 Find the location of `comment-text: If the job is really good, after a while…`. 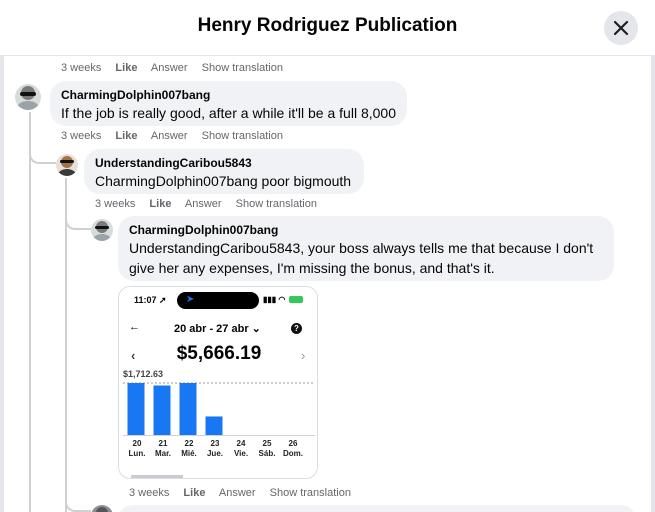

comment-text: If the job is really good, after a while… is located at coordinates (228, 113).